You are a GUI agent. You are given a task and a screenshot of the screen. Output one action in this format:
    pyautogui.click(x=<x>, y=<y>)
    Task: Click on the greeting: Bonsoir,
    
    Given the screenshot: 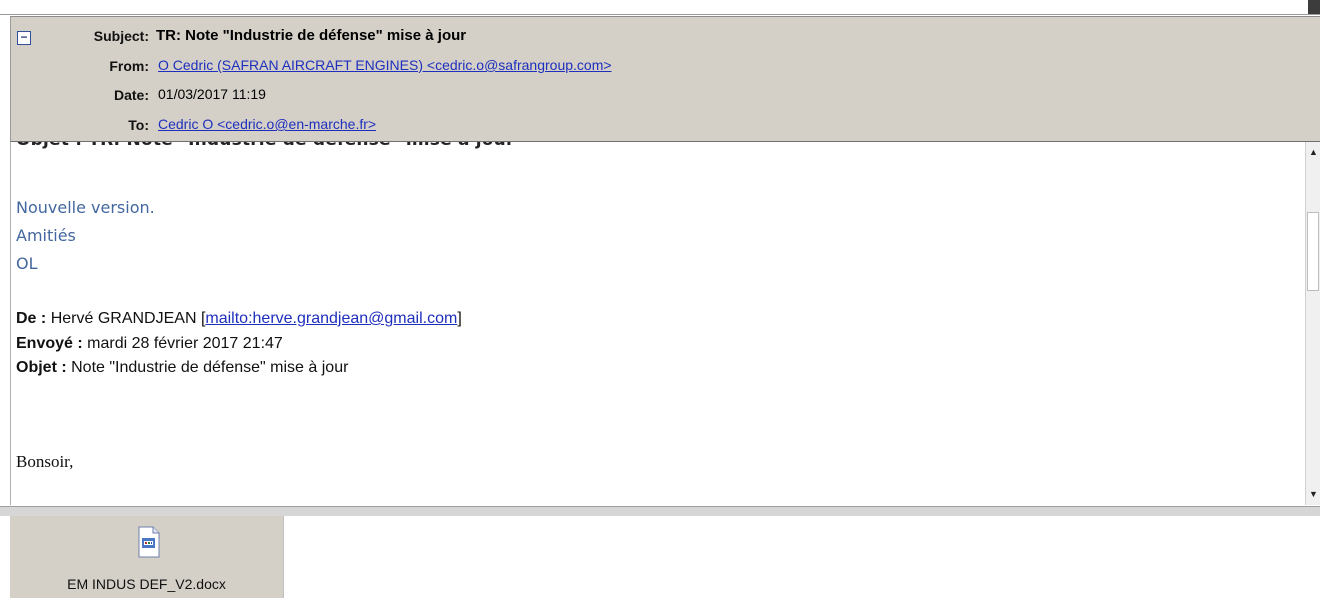 What is the action you would take?
    pyautogui.click(x=45, y=461)
    